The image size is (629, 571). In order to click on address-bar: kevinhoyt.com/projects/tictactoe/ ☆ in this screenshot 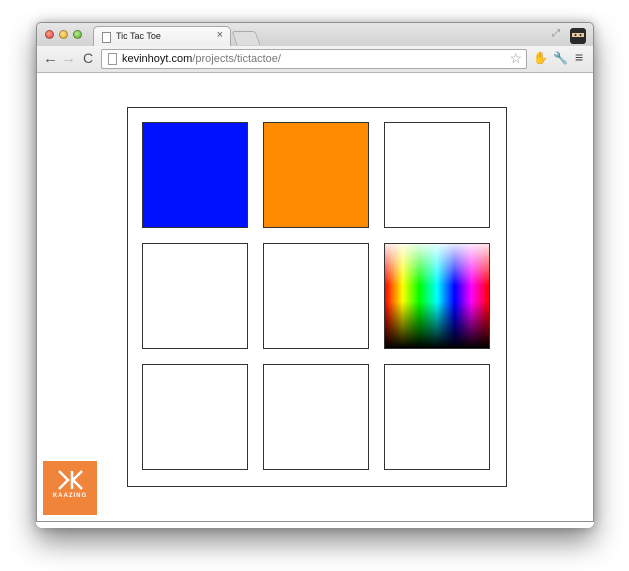, I will do `click(314, 59)`.